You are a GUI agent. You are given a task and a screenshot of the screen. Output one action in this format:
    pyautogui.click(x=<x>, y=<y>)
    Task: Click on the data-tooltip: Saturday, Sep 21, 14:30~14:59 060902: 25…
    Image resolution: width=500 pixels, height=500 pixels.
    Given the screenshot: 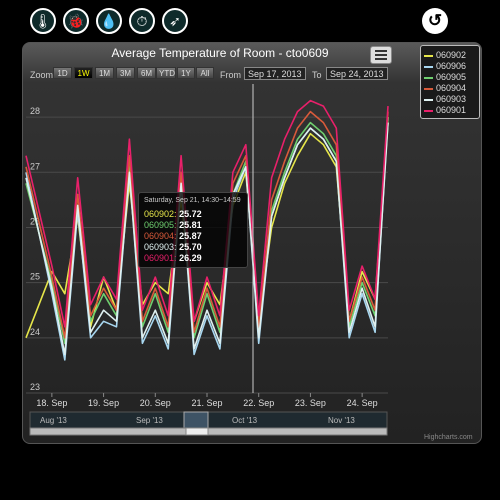 What is the action you would take?
    pyautogui.click(x=193, y=230)
    